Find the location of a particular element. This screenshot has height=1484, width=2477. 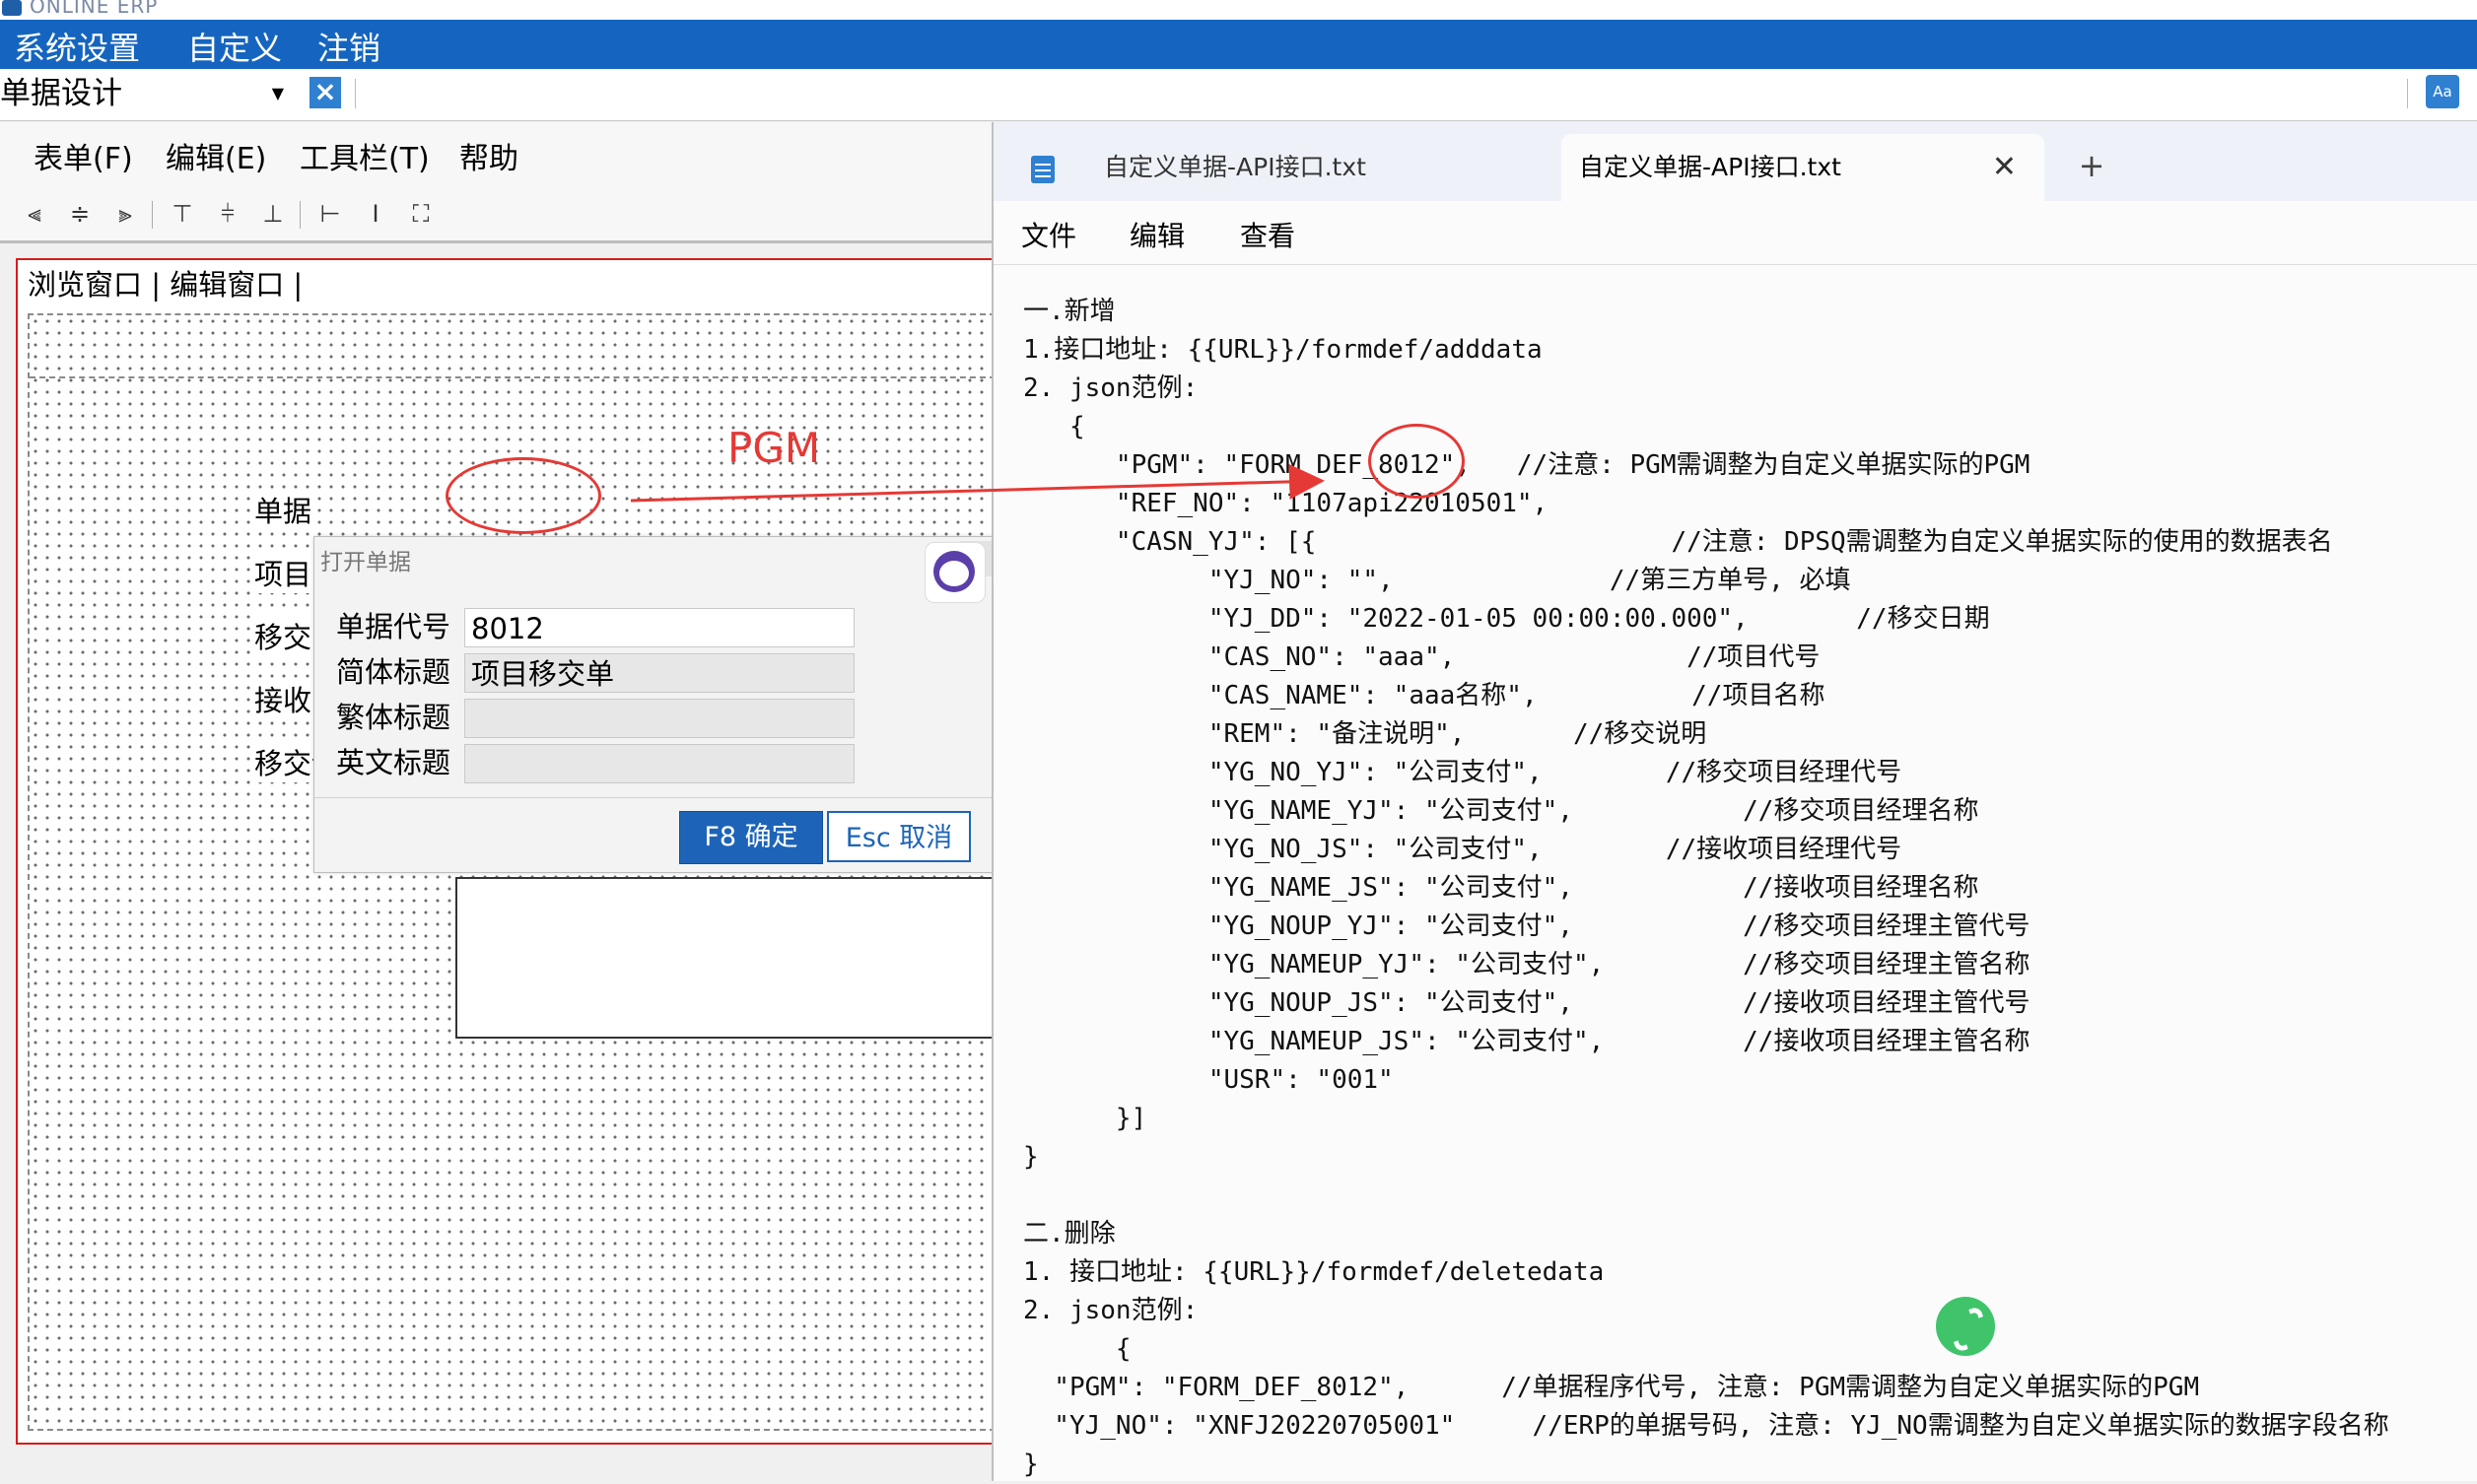

app-titlebar: ONLINE ERP is located at coordinates (1238, 10).